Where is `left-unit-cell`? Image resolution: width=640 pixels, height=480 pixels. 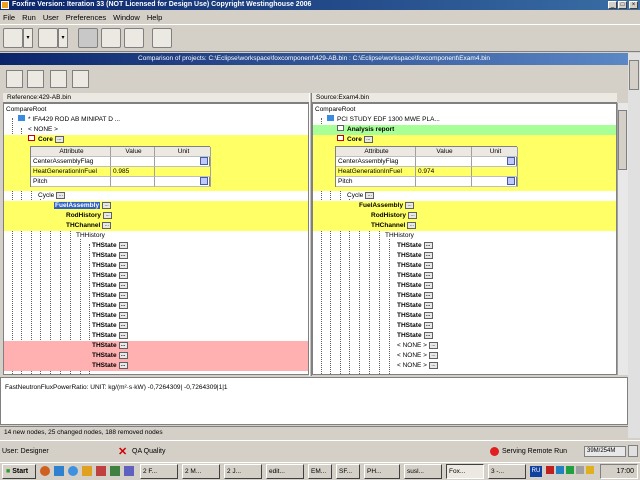
left-unit-cell is located at coordinates (183, 172).